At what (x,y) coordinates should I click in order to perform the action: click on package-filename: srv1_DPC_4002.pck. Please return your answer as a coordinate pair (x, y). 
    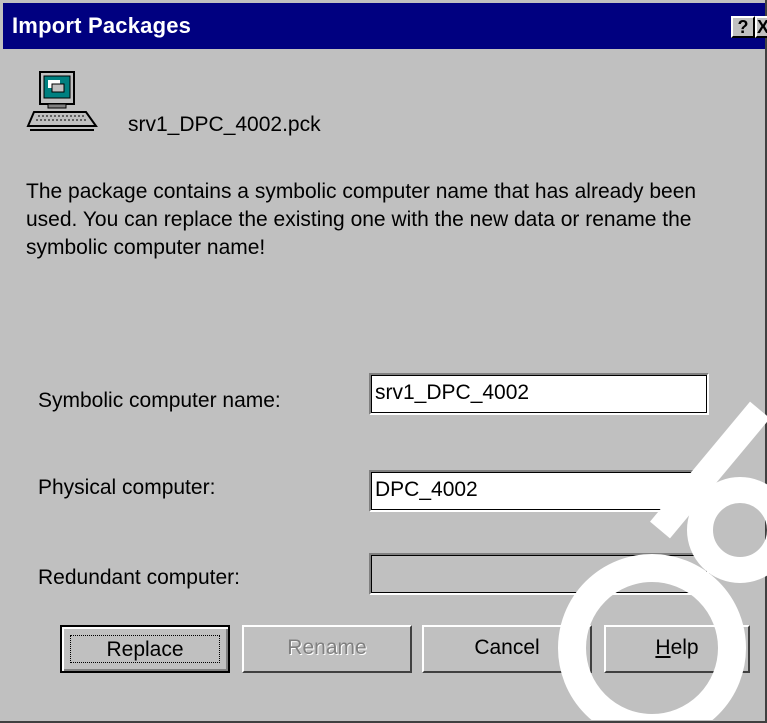
    Looking at the image, I should click on (224, 124).